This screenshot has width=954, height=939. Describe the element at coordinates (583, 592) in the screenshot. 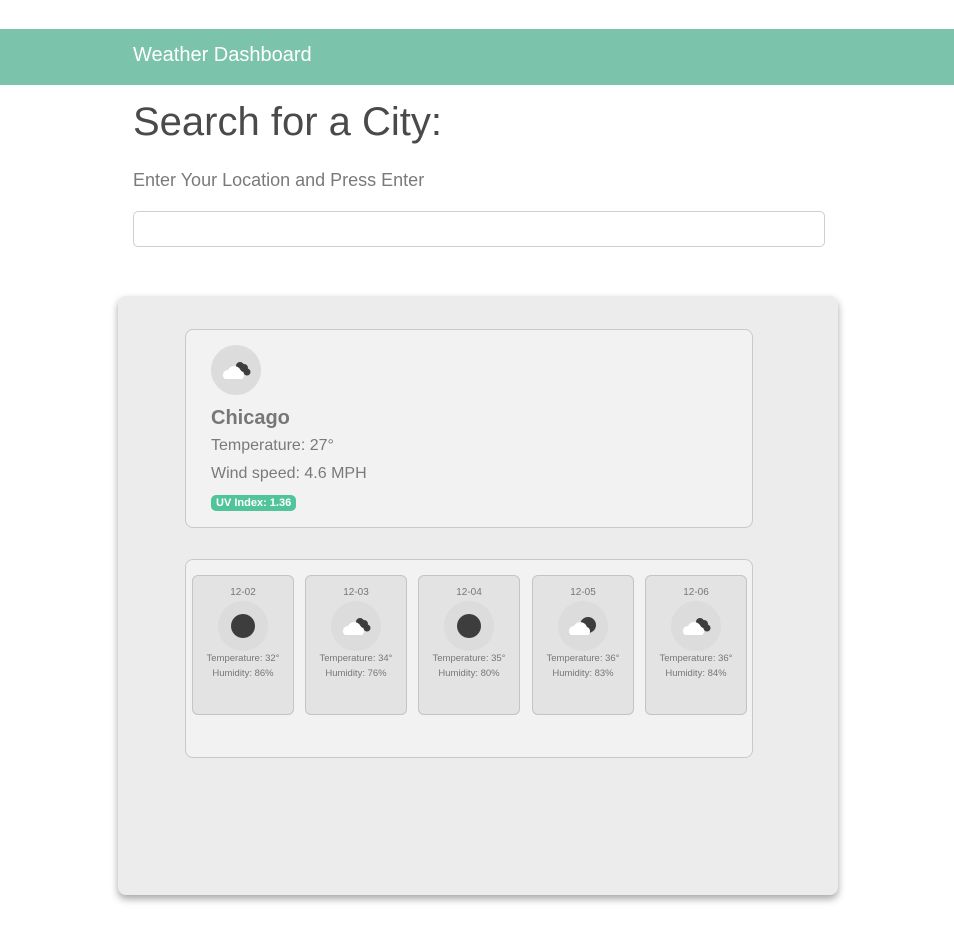

I see `forecast-date: 12-05` at that location.